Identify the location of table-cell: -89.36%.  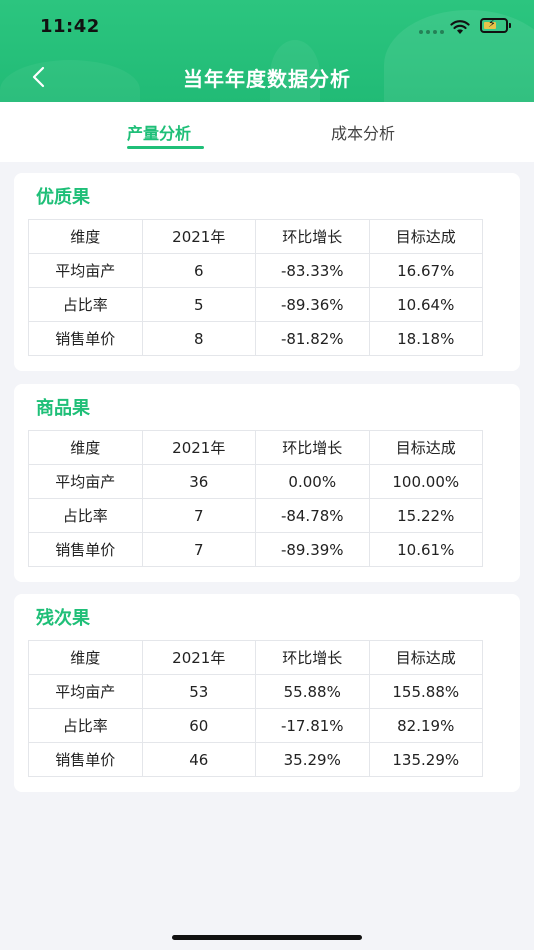
(312, 304).